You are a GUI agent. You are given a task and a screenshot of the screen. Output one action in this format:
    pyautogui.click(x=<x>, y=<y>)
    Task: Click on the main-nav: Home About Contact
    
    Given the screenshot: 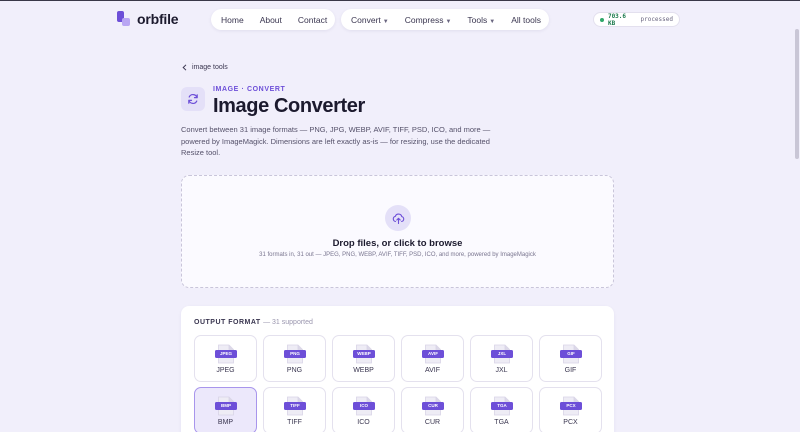 What is the action you would take?
    pyautogui.click(x=273, y=19)
    